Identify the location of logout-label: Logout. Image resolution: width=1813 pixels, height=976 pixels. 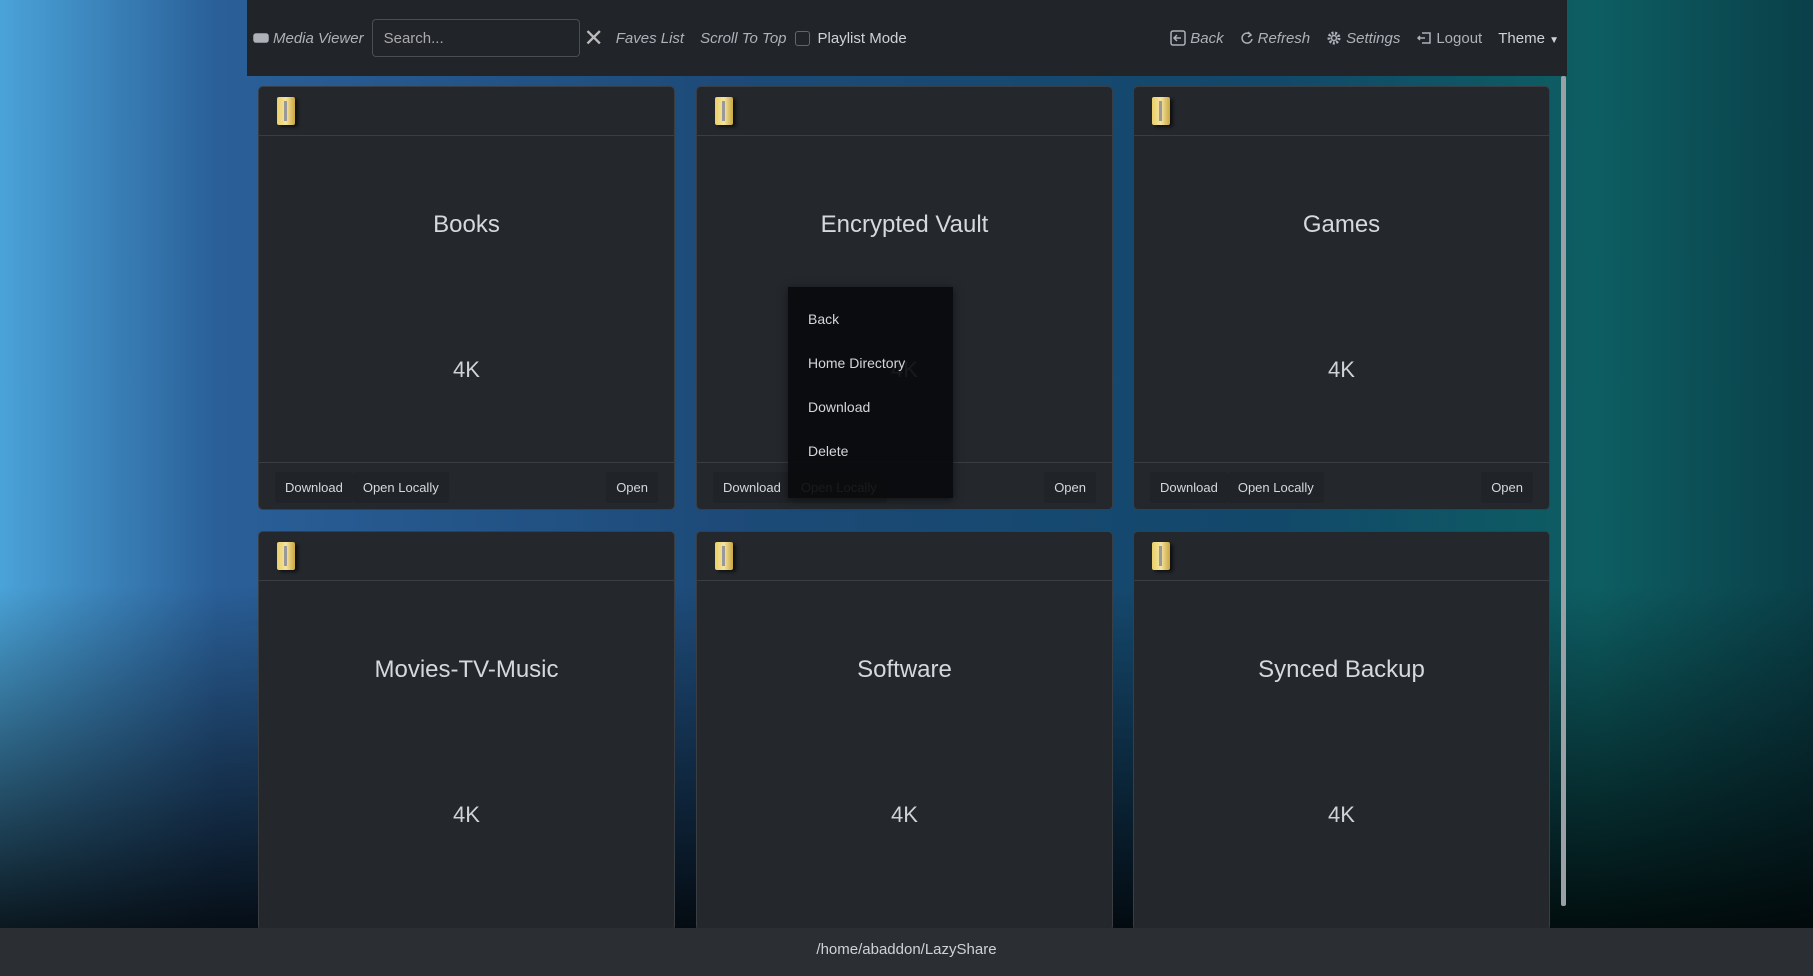
(1459, 38).